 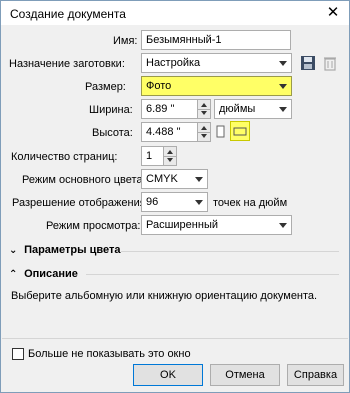 I want to click on ok-button: OK, so click(x=168, y=375).